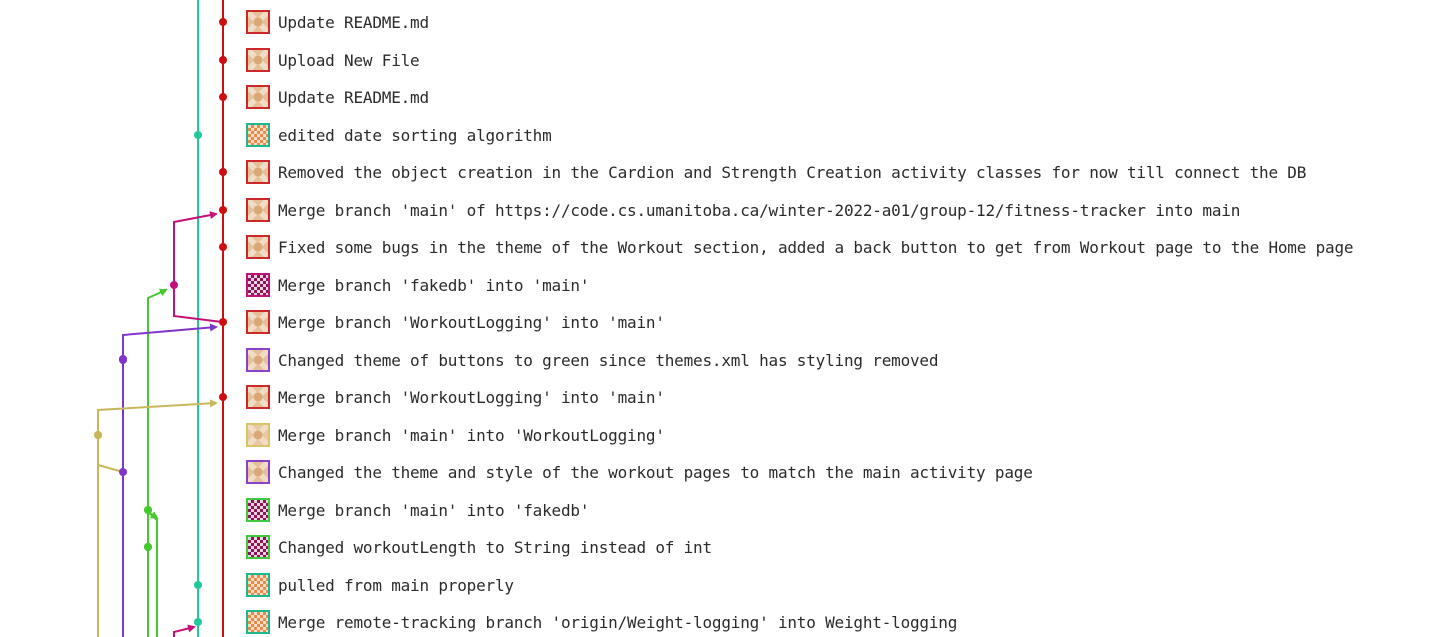  I want to click on branch-line-purple, so click(170, 480).